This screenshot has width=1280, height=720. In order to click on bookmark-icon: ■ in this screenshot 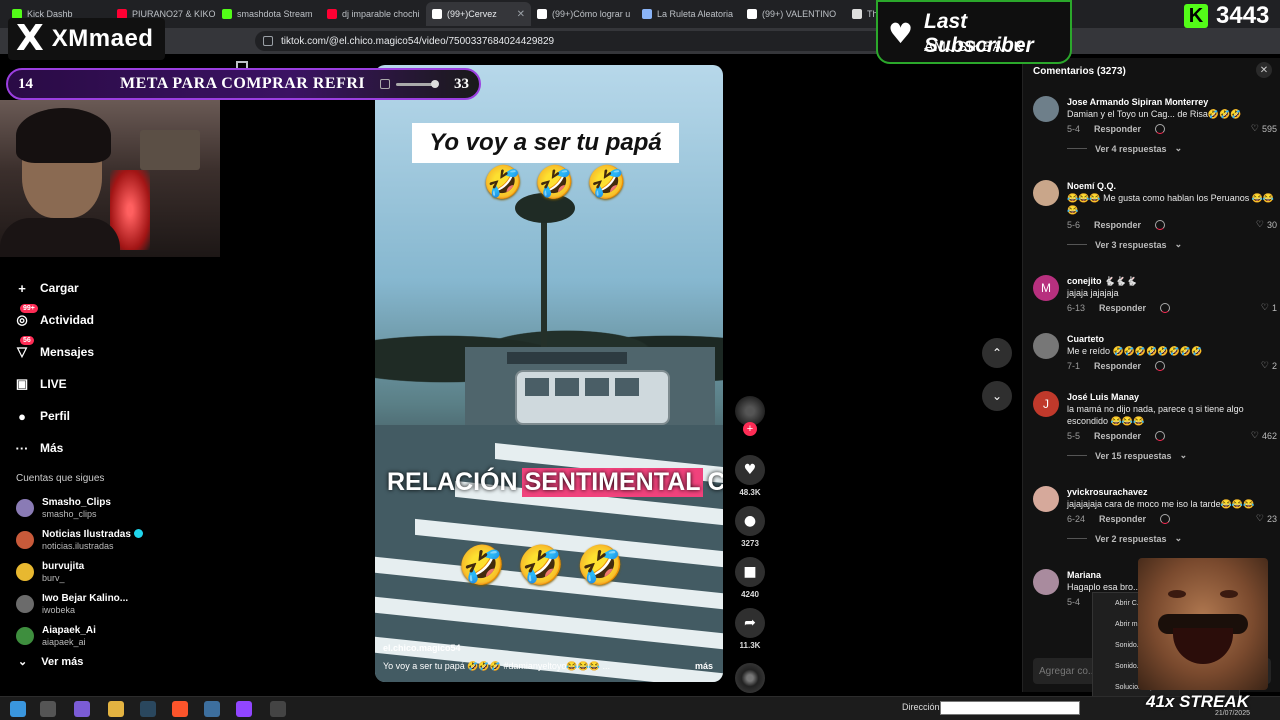, I will do `click(750, 572)`.